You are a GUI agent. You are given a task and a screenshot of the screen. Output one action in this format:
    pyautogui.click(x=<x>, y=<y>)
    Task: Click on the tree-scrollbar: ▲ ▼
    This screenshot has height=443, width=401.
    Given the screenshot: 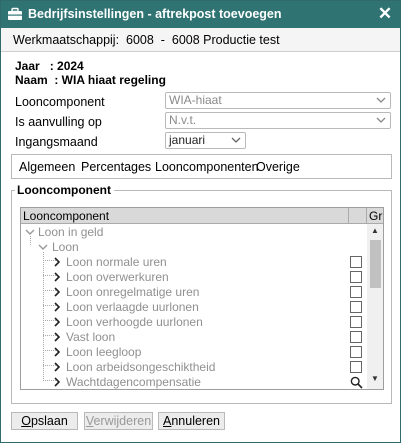 What is the action you would take?
    pyautogui.click(x=375, y=306)
    